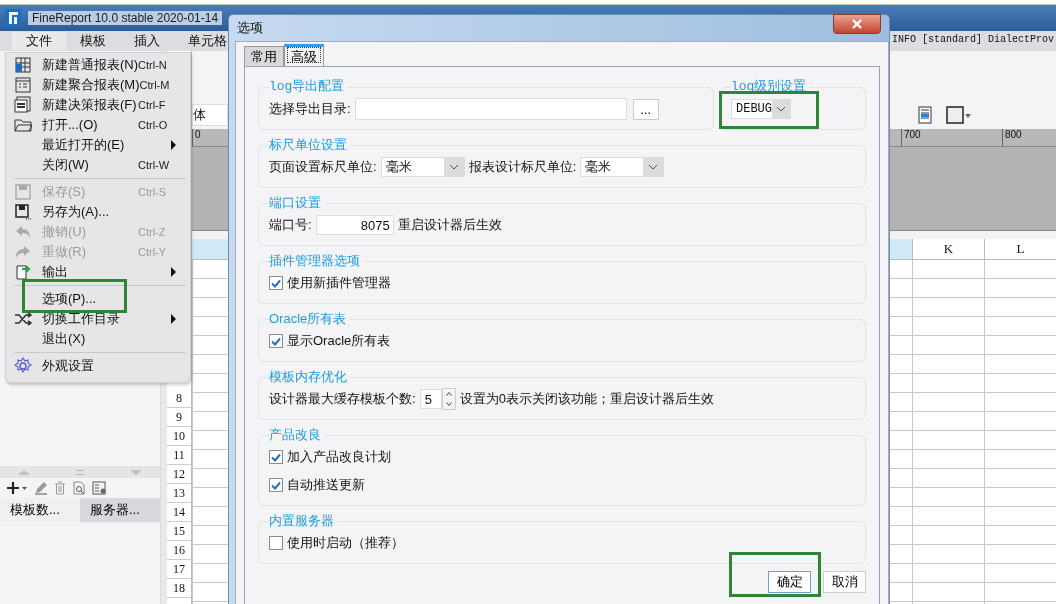  What do you see at coordinates (153, 65) in the screenshot?
I see `shortcut-text: Ctrl-N` at bounding box center [153, 65].